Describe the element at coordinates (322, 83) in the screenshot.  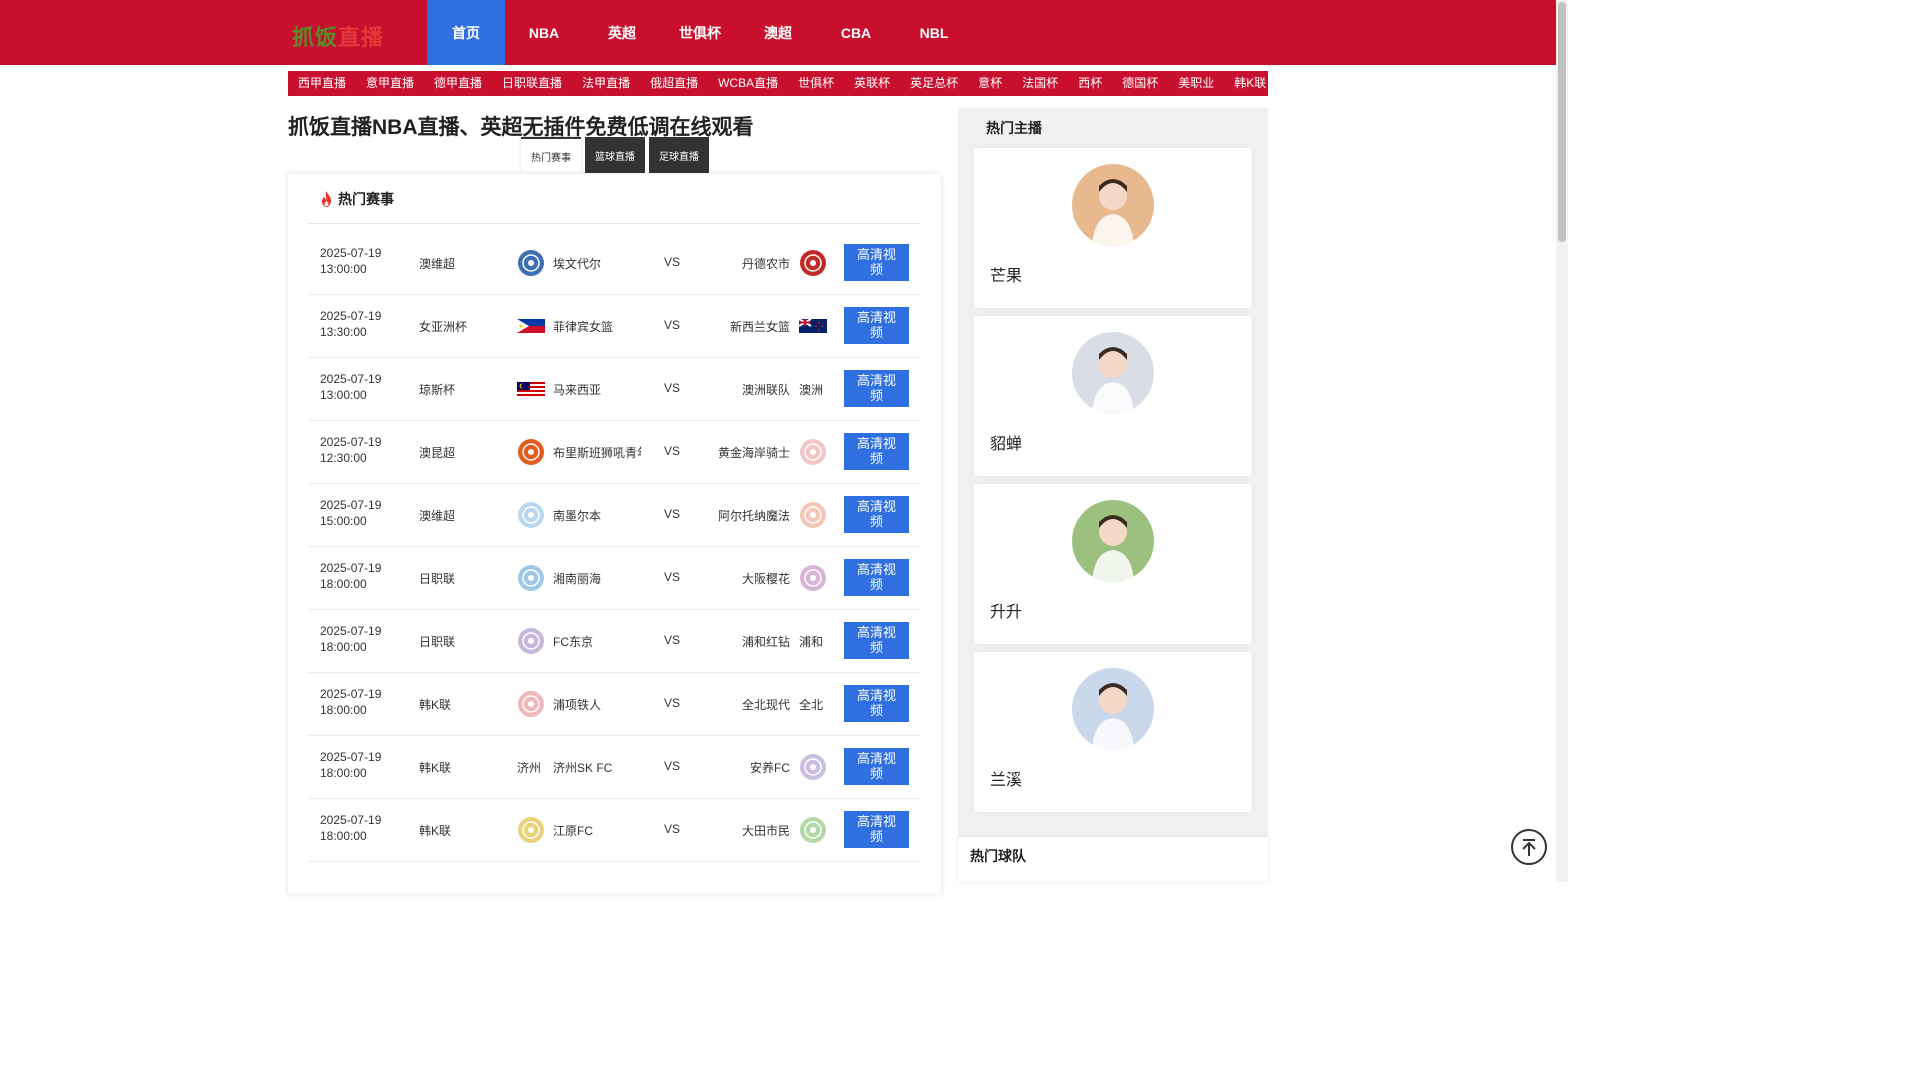
I see `subnav-item: 西甲直播` at that location.